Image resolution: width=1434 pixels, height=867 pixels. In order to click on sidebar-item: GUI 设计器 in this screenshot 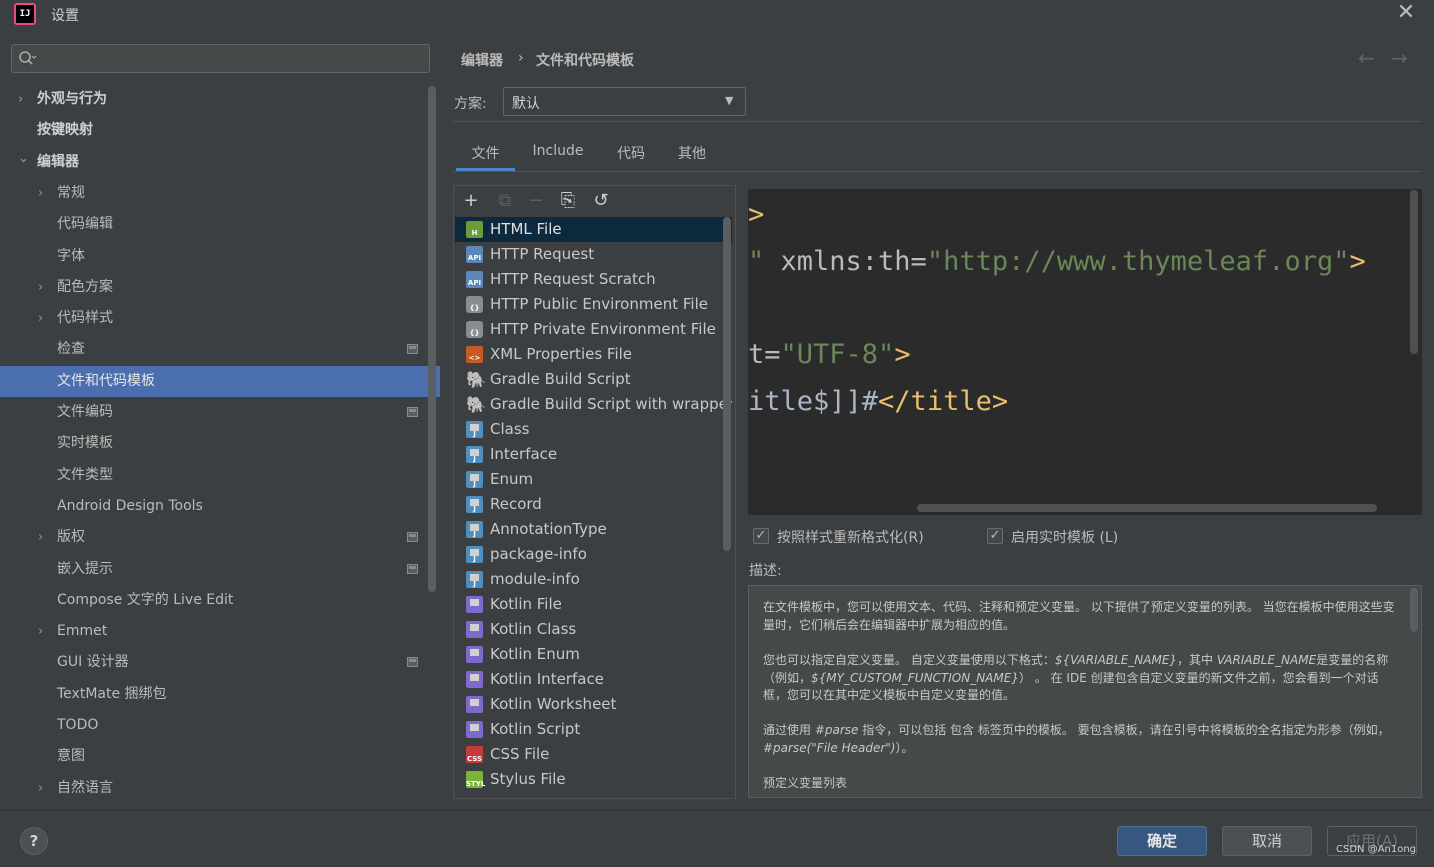, I will do `click(220, 662)`.